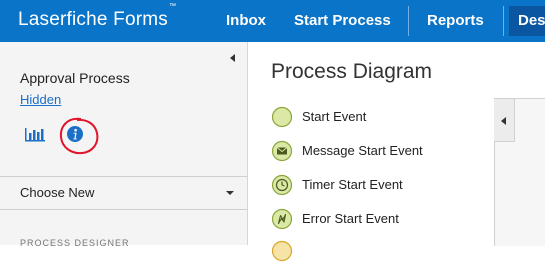  What do you see at coordinates (172, 6) in the screenshot?
I see `trademark-symbol: ™` at bounding box center [172, 6].